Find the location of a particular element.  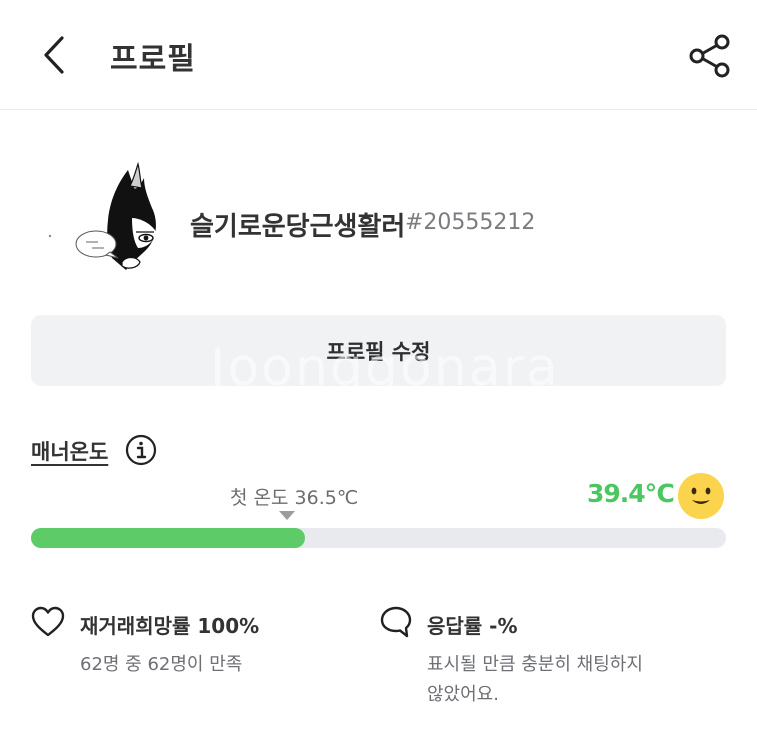

response-rate-title: 응답률 -% is located at coordinates (472, 626).